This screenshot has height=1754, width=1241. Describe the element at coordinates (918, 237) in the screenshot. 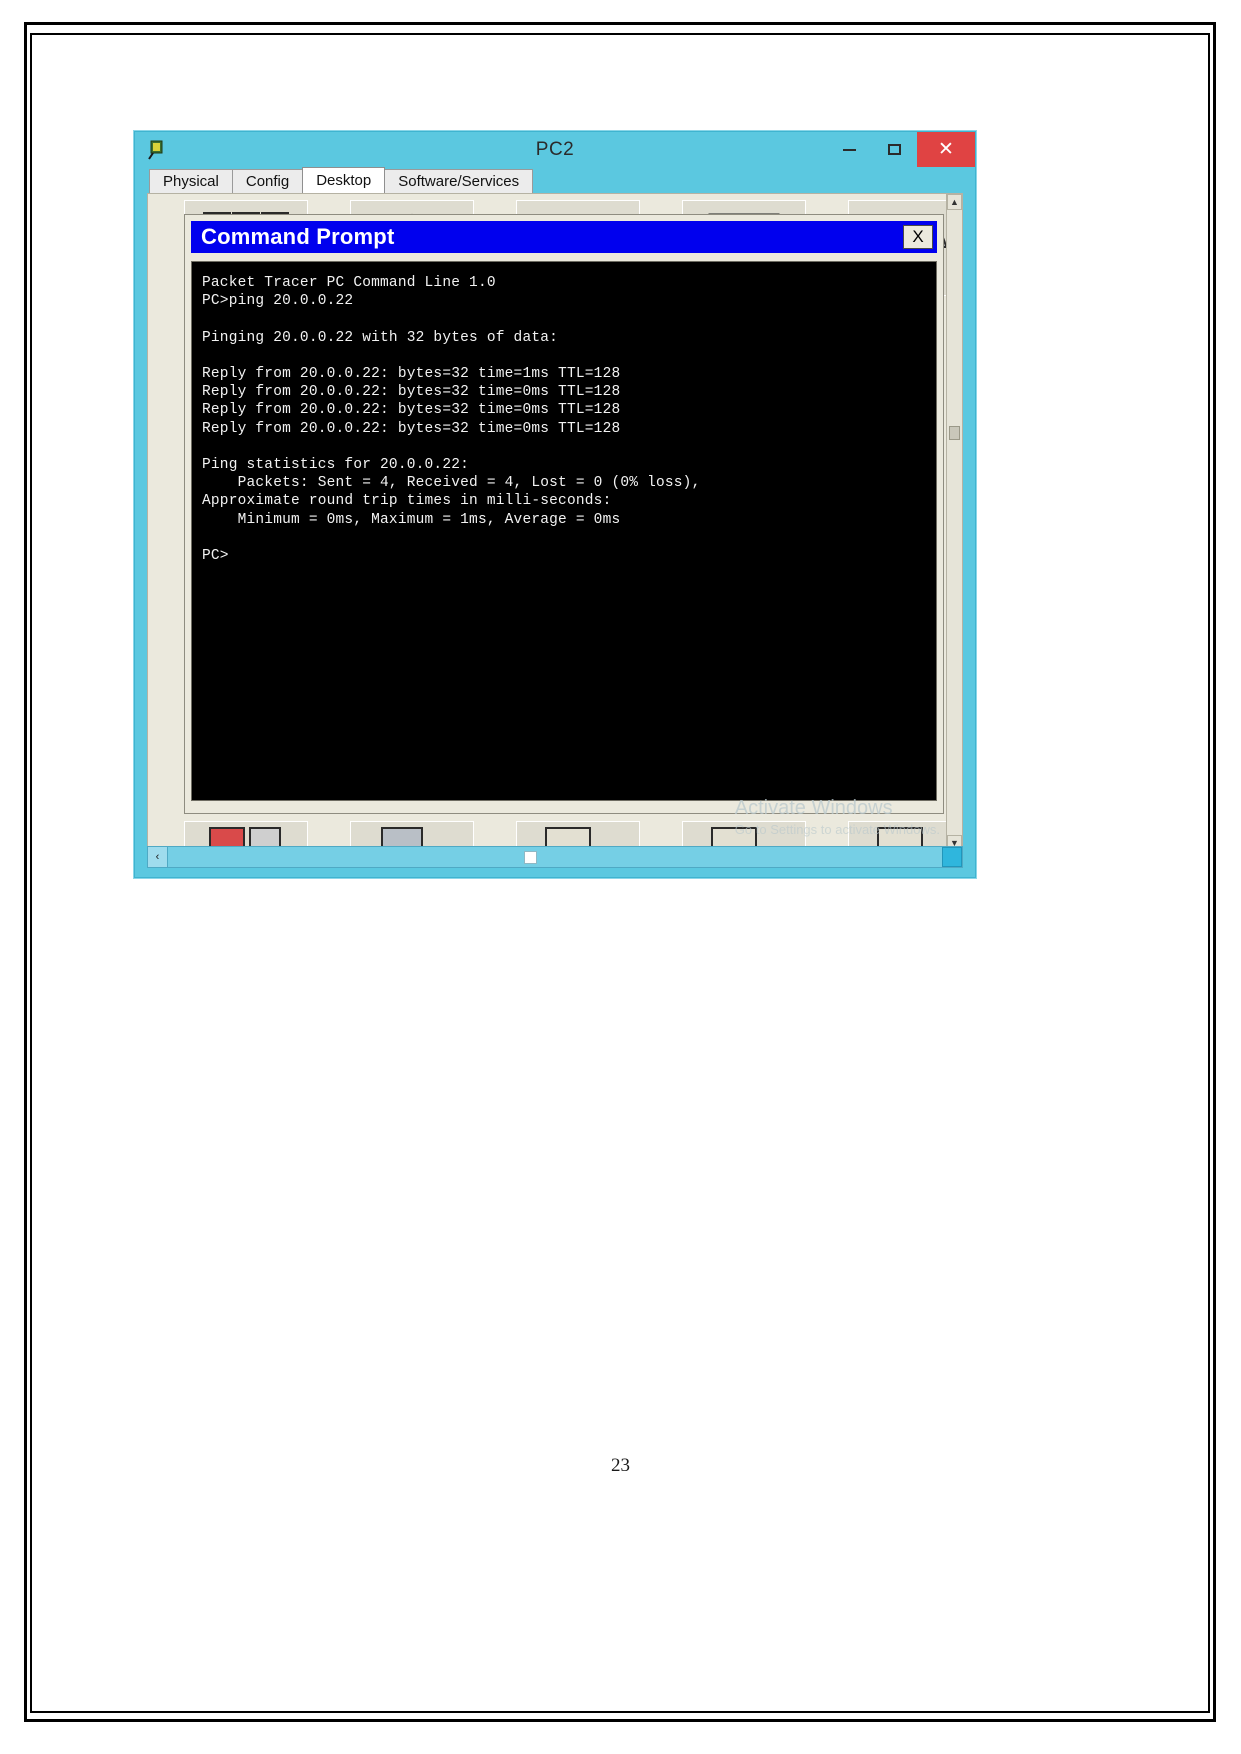

I see `command-prompt-close-button: X` at that location.